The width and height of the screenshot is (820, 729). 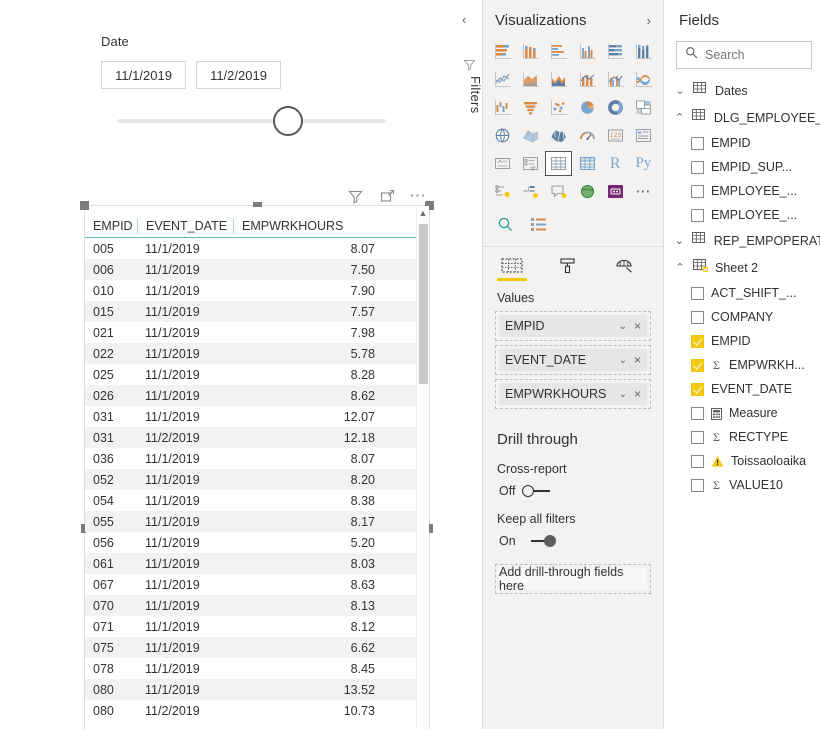 What do you see at coordinates (355, 196) in the screenshot?
I see `filter-icon` at bounding box center [355, 196].